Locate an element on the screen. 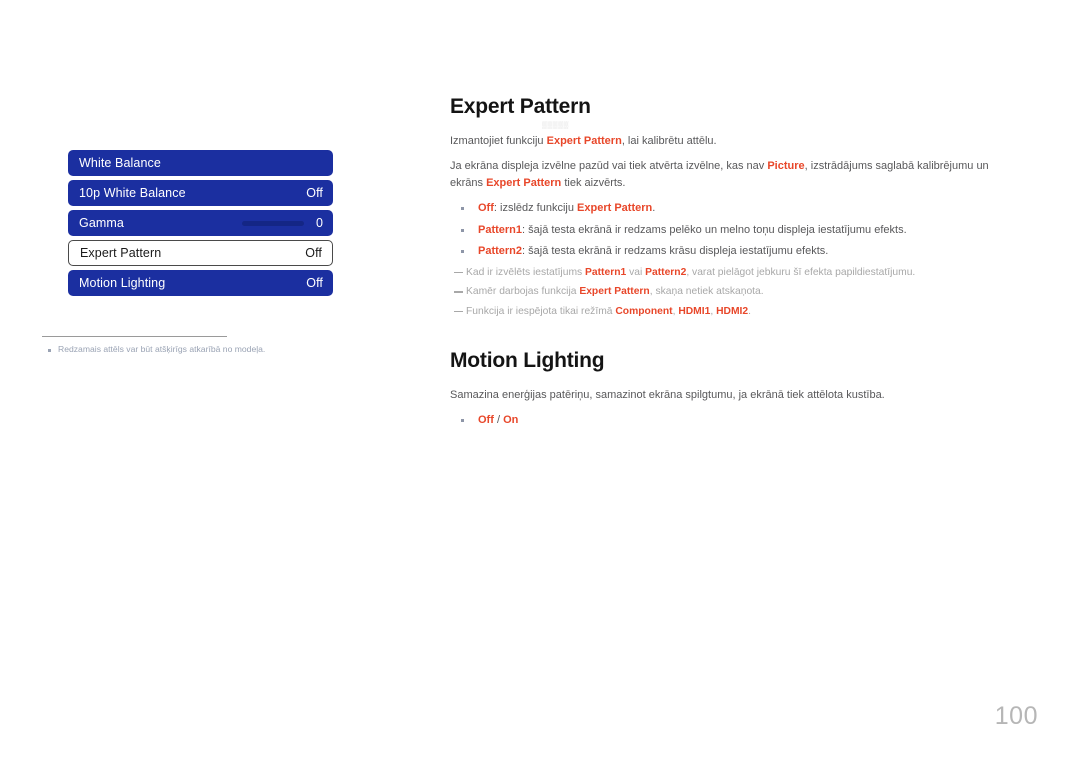 The width and height of the screenshot is (1080, 763). motion-lighting-option-list: Off / On is located at coordinates (732, 420).